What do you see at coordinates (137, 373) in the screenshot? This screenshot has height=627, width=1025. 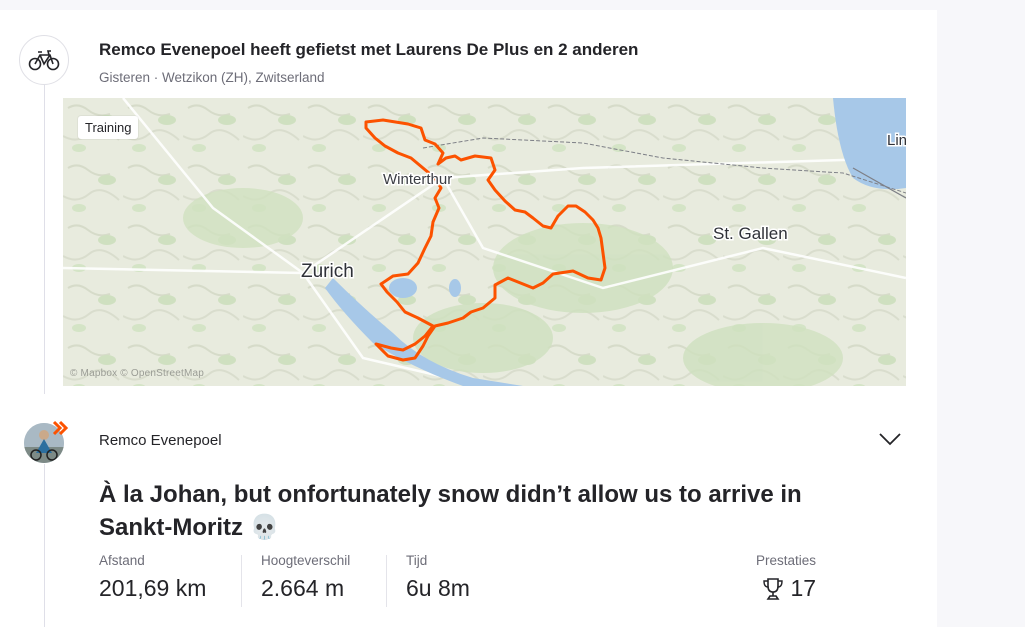 I see `map-attribution: © Mapbox © OpenStreetMap` at bounding box center [137, 373].